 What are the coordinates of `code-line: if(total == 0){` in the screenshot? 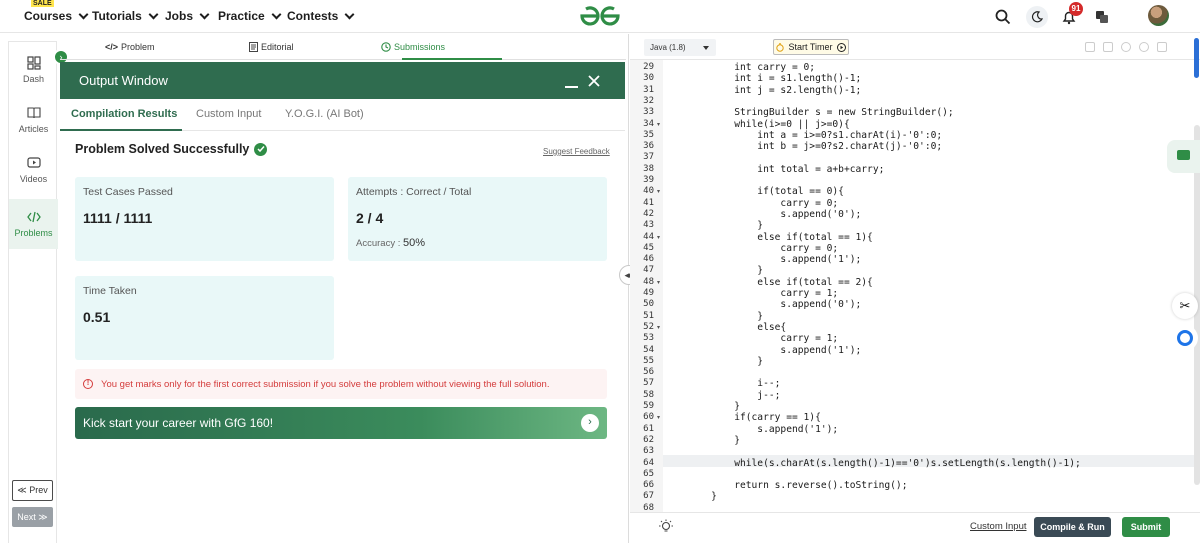 It's located at (766, 191).